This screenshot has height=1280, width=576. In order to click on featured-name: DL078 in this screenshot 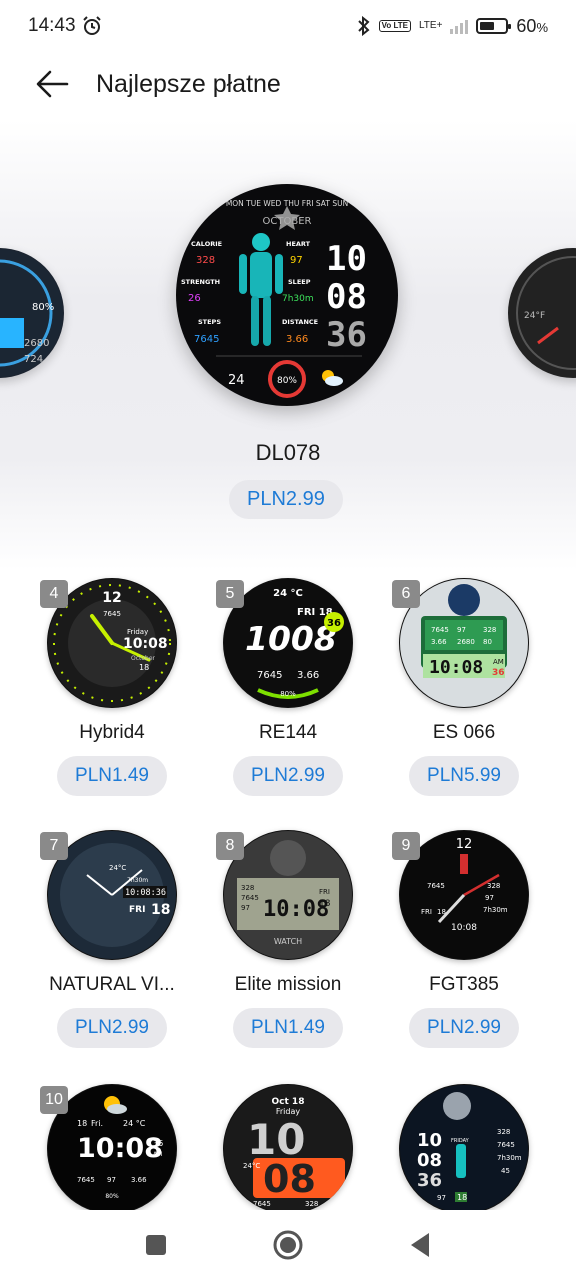, I will do `click(288, 452)`.